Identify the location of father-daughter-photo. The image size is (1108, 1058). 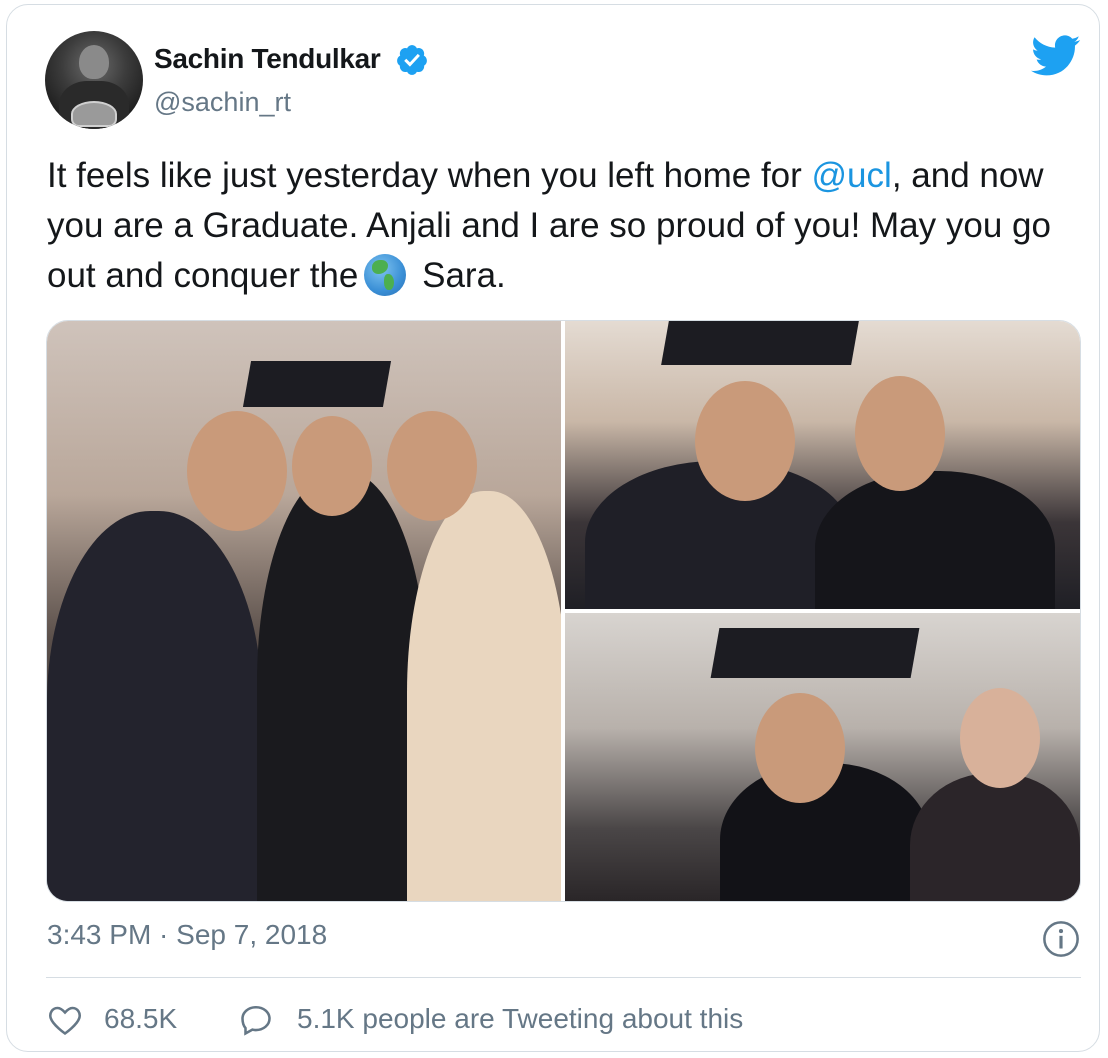
(822, 465).